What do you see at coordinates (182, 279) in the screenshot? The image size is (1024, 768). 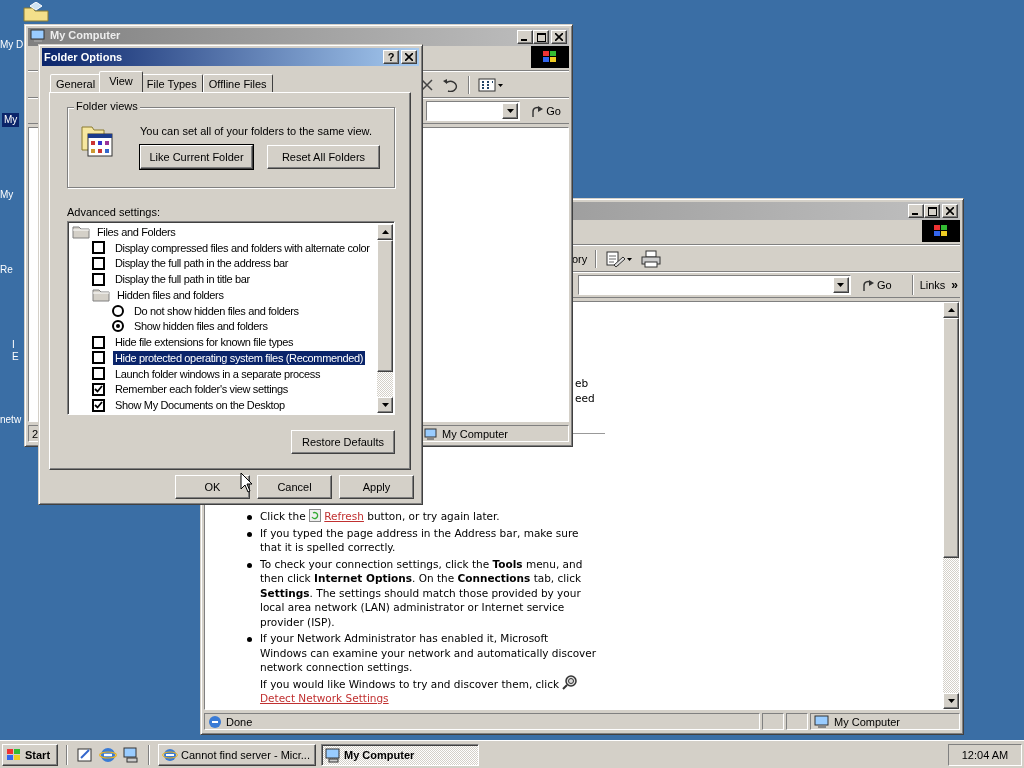 I see `setting-label: Display the full path in title bar` at bounding box center [182, 279].